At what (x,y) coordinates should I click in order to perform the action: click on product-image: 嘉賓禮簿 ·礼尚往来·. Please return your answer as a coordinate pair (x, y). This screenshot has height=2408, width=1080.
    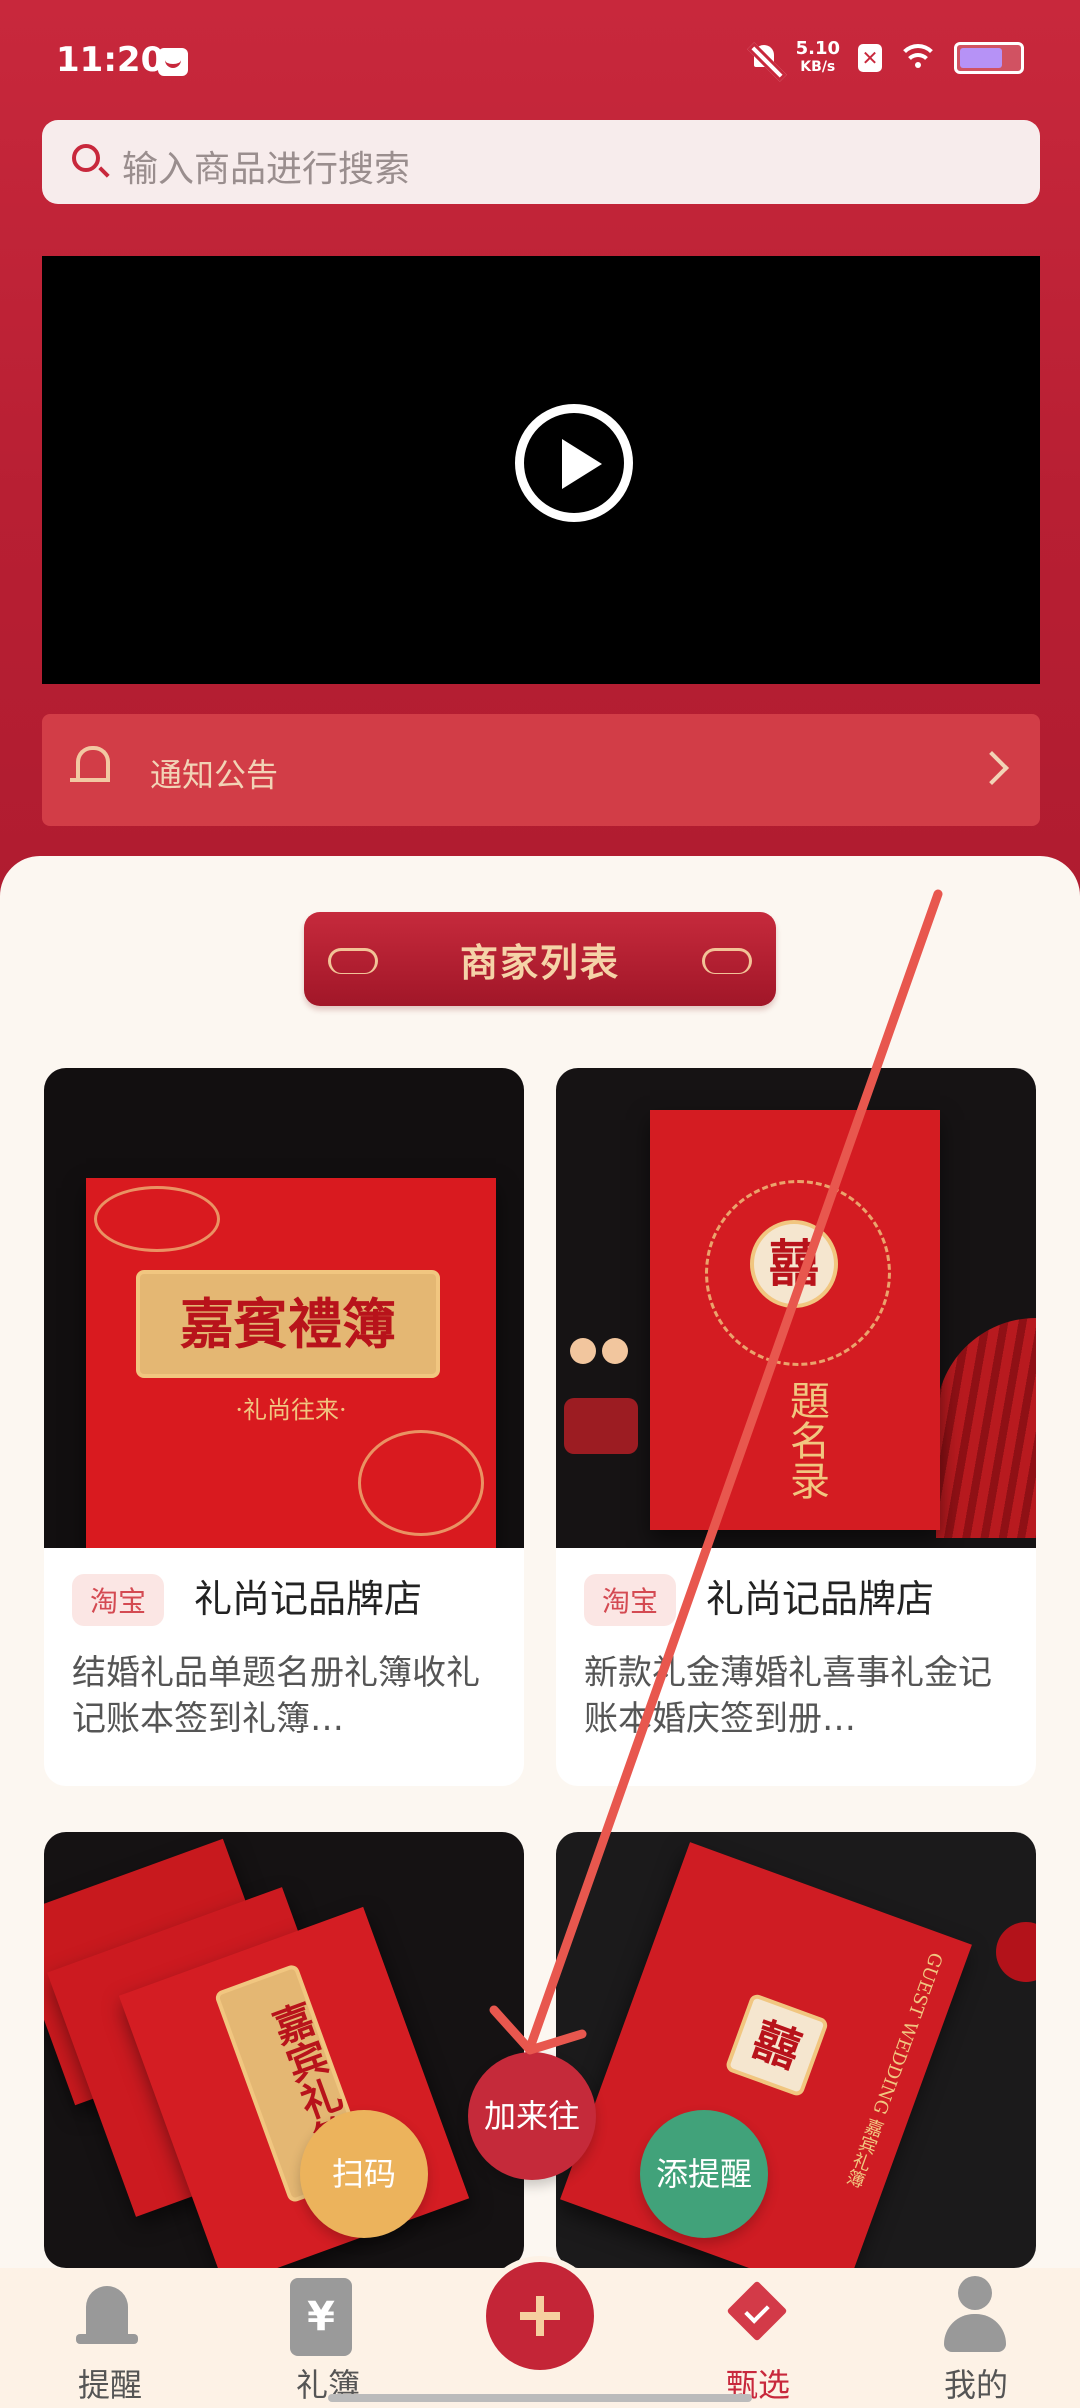
    Looking at the image, I should click on (284, 1308).